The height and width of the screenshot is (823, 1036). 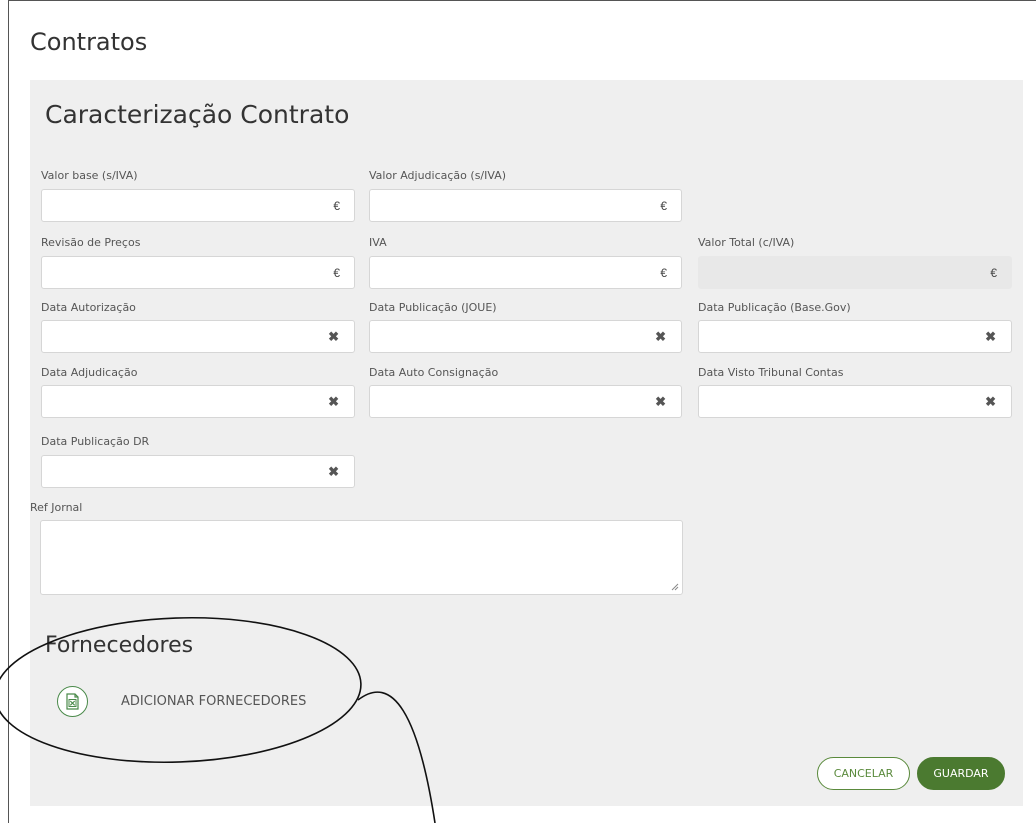 I want to click on valor-adjudicacao-input: €, so click(x=525, y=205).